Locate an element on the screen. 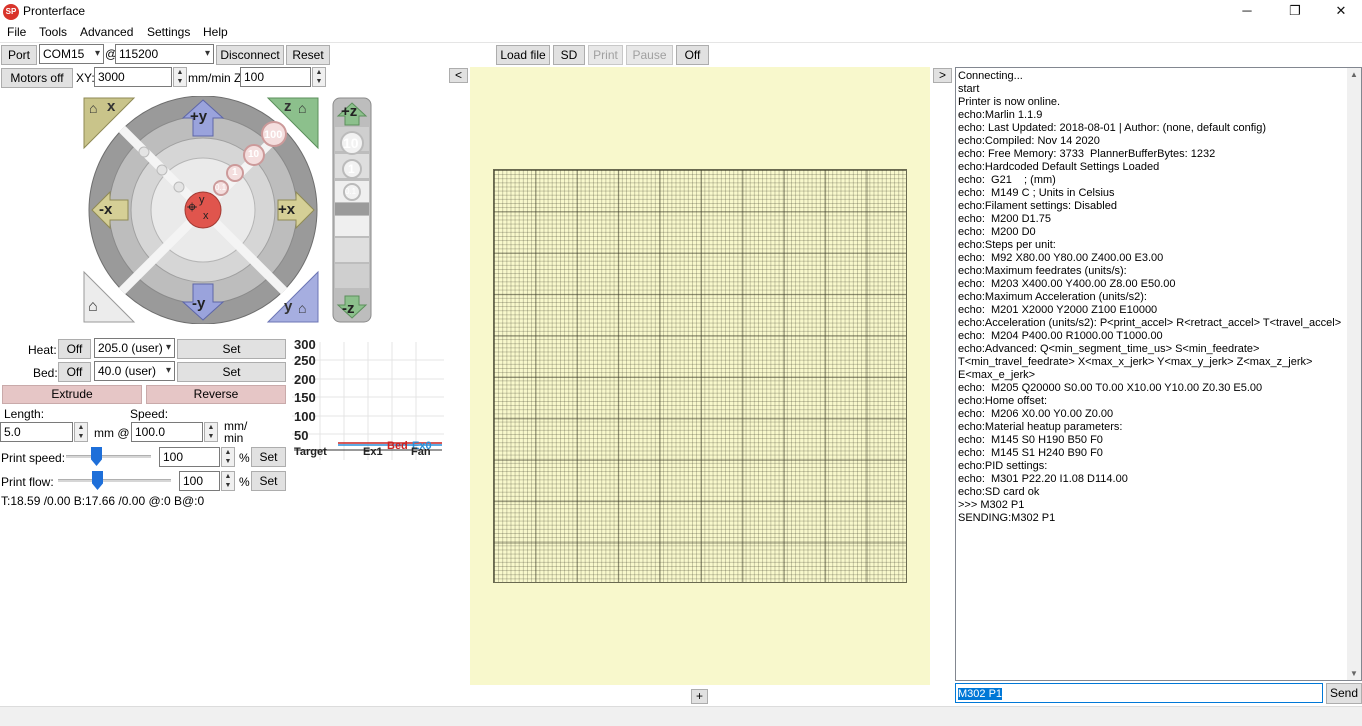  add-object-button: + is located at coordinates (699, 696).